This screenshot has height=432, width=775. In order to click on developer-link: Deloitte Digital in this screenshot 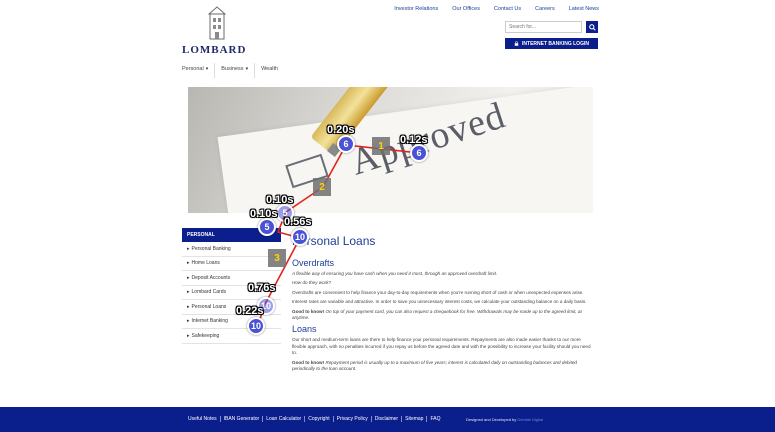, I will do `click(530, 419)`.